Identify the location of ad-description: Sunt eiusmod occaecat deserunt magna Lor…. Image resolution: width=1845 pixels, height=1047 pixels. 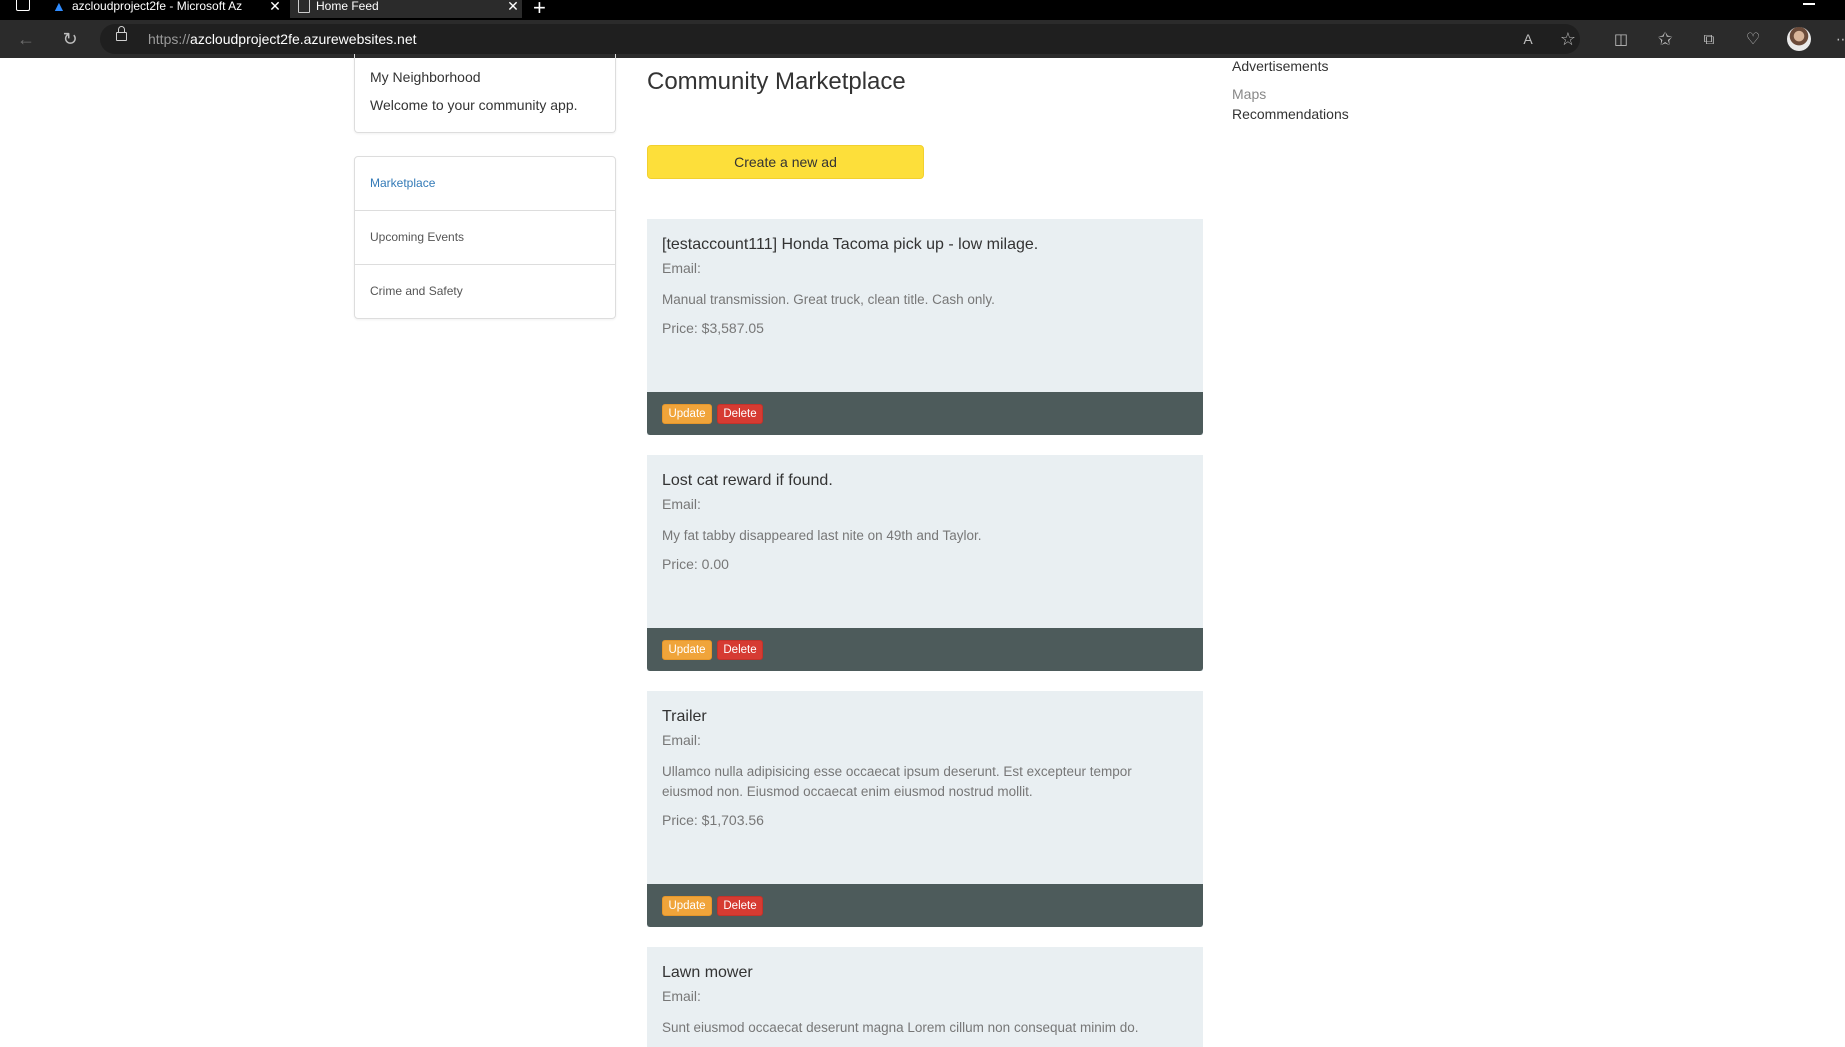
(900, 1027).